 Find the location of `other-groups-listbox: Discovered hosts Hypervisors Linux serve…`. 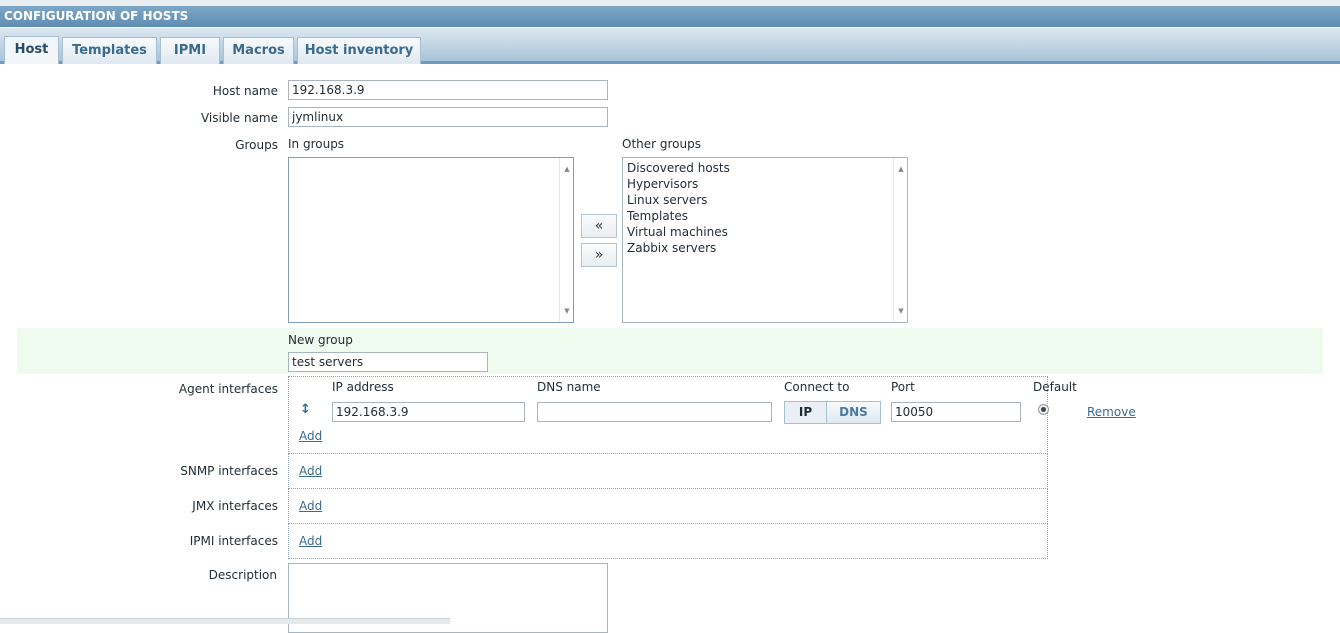

other-groups-listbox: Discovered hosts Hypervisors Linux serve… is located at coordinates (765, 240).